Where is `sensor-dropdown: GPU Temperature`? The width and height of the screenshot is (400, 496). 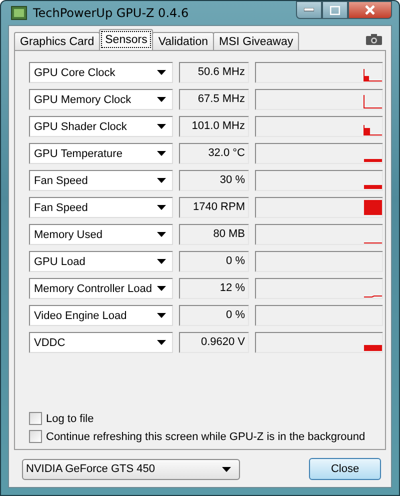
sensor-dropdown: GPU Temperature is located at coordinates (101, 153).